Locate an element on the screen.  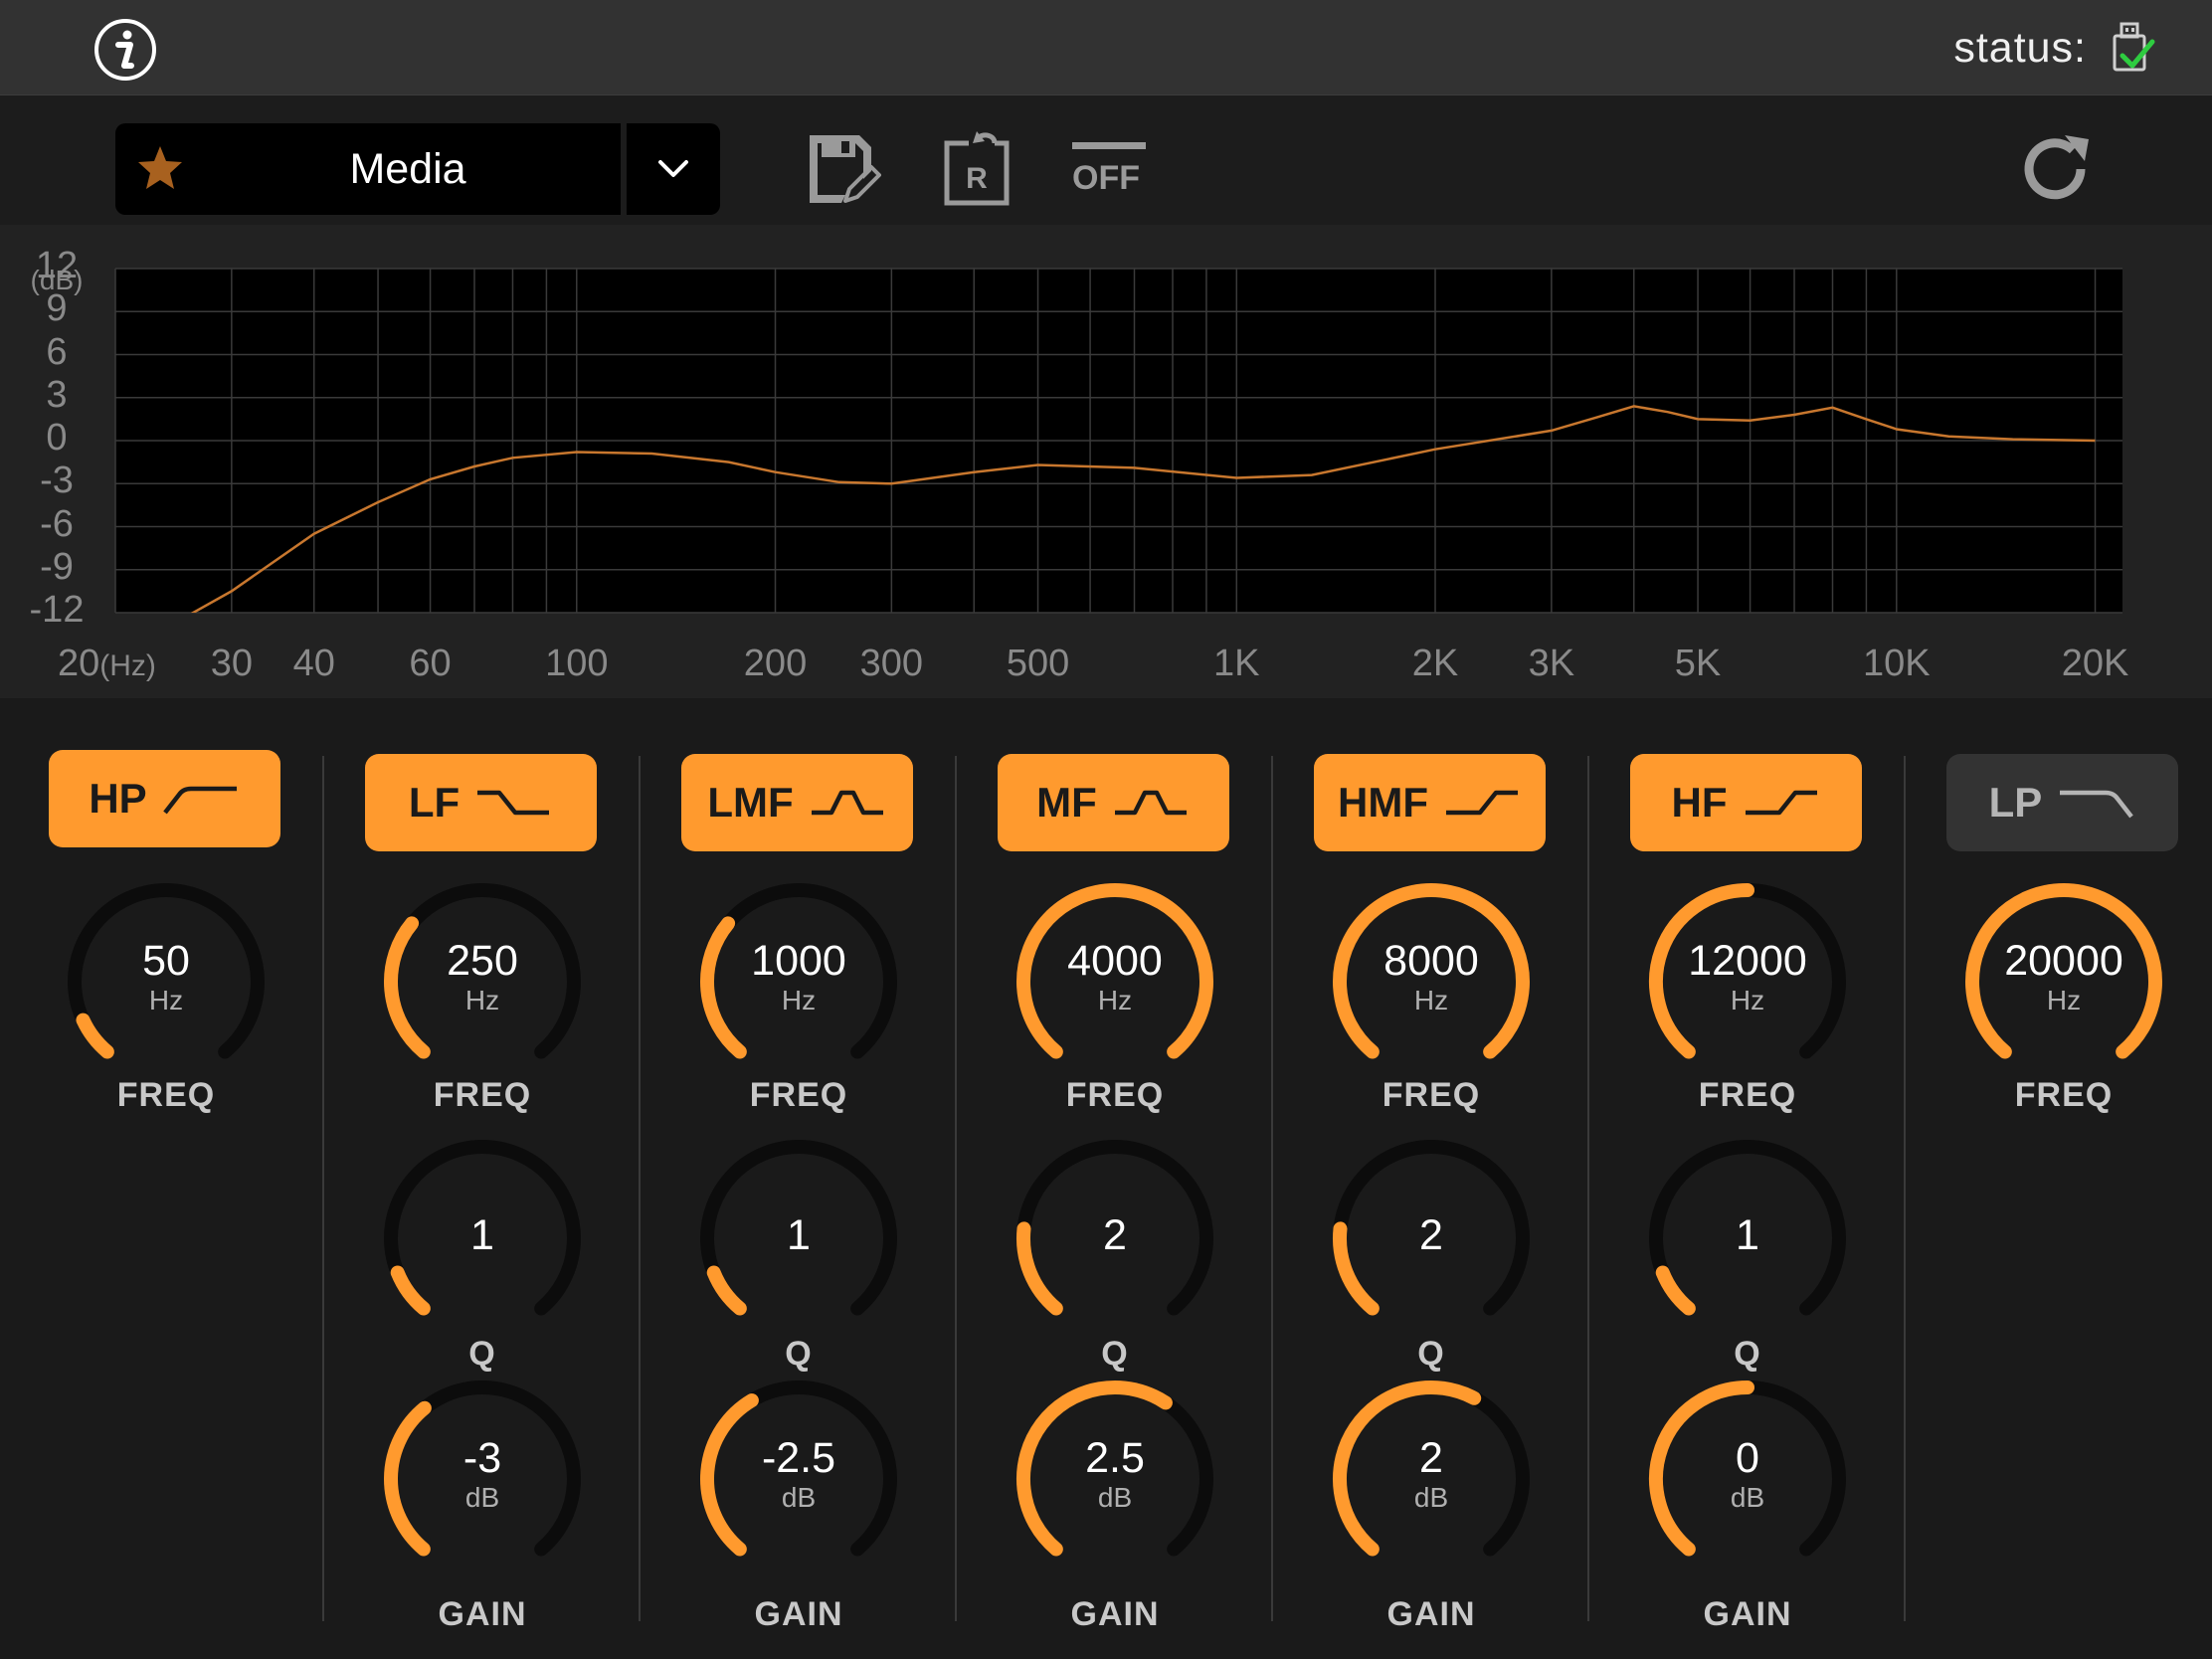
x-tick-label: 2K is located at coordinates (1435, 663).